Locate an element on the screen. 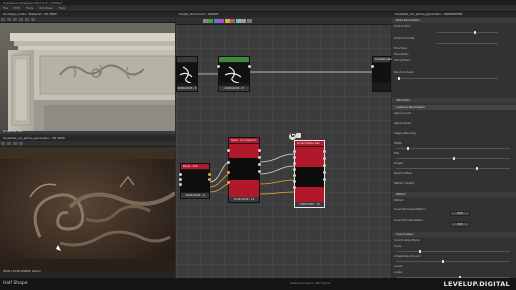  prop-pixel-ratio: Pixel Ratio is located at coordinates (401, 54).